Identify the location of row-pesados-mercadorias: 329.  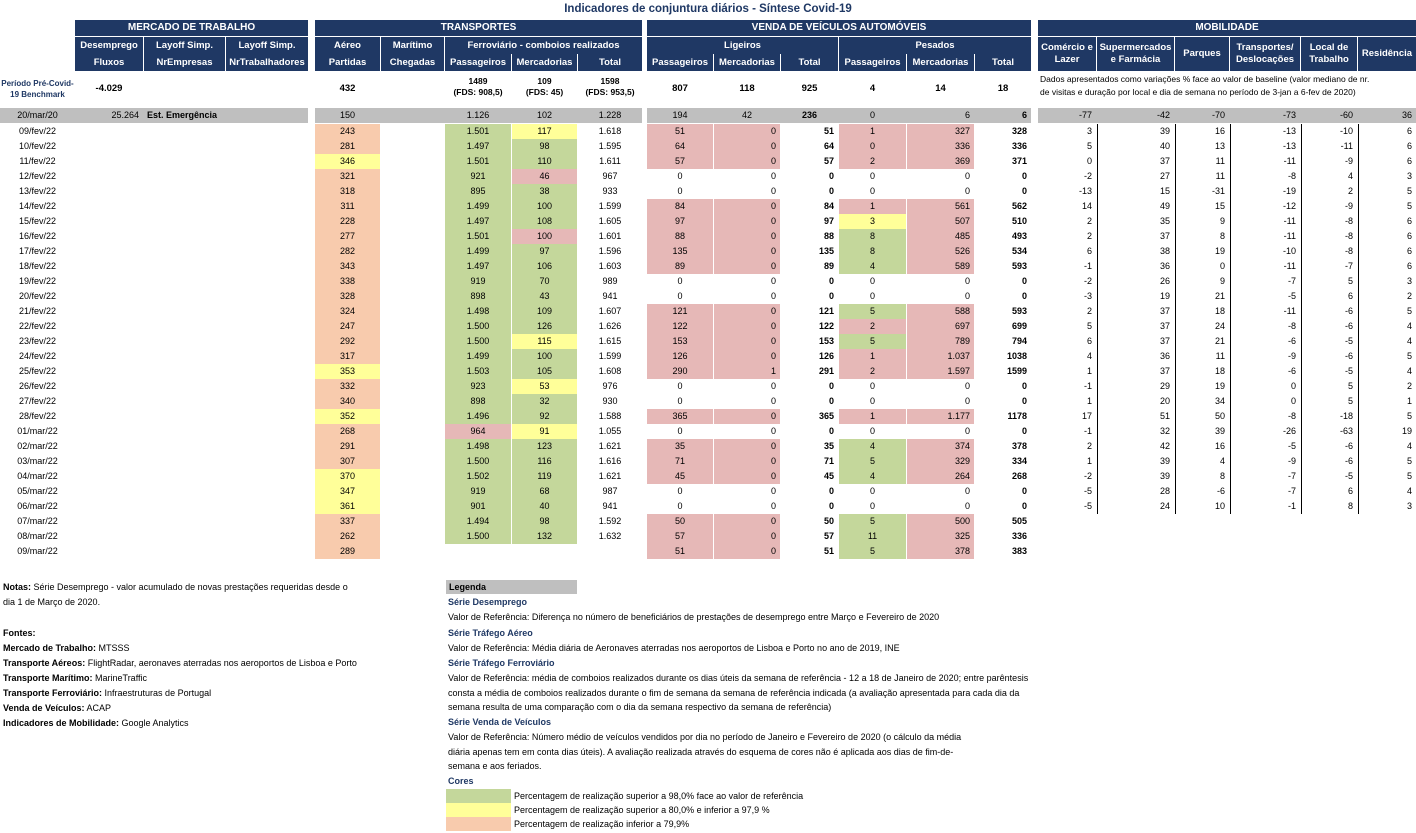
(940, 461).